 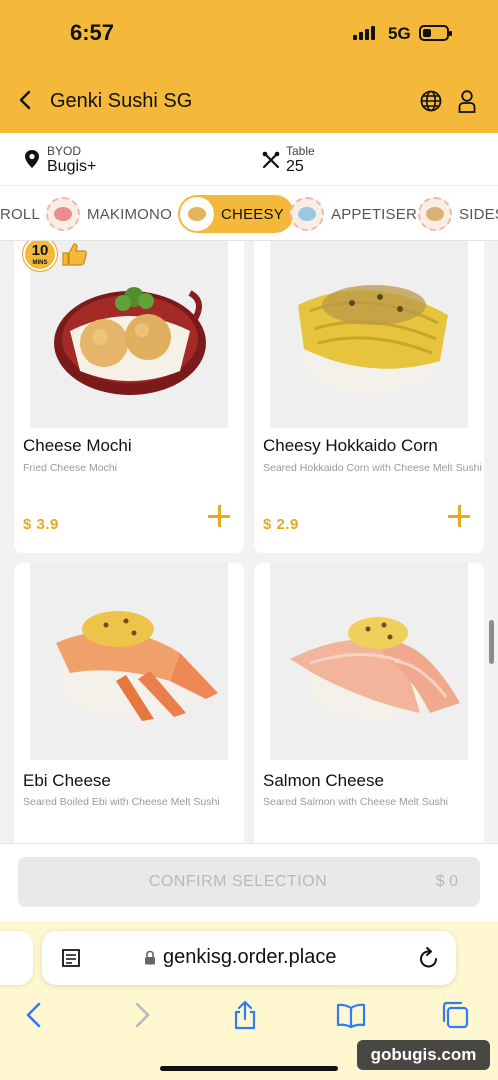 I want to click on badge-unit: MINS, so click(x=40, y=263).